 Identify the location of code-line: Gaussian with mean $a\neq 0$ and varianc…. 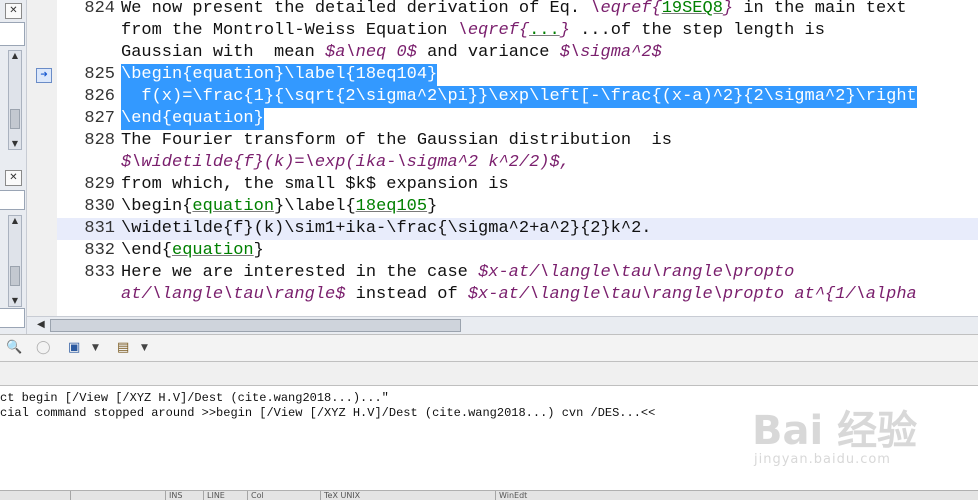
(517, 53).